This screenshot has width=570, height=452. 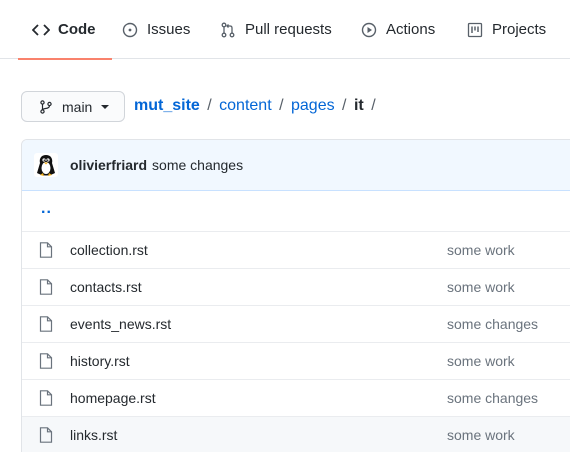 I want to click on code-icon, so click(x=41, y=30).